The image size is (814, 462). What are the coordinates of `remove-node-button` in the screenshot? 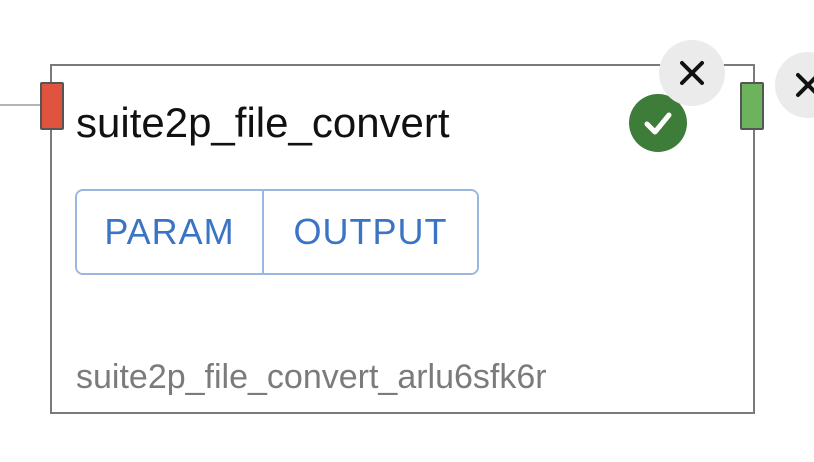 It's located at (692, 73).